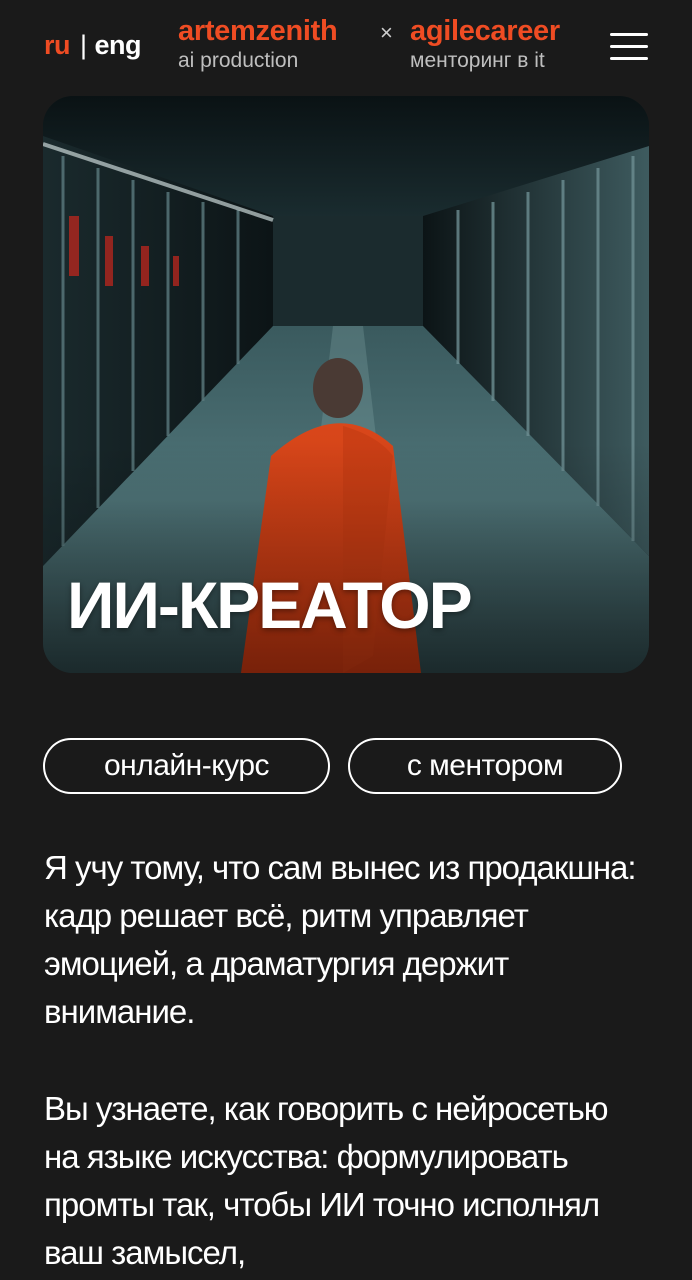 The height and width of the screenshot is (1280, 692). I want to click on hero-title: ИИ-КРЕАТОР, so click(270, 605).